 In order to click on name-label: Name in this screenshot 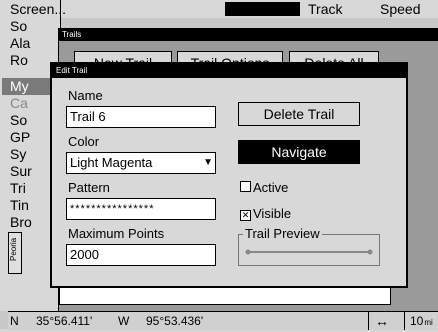, I will do `click(85, 95)`.